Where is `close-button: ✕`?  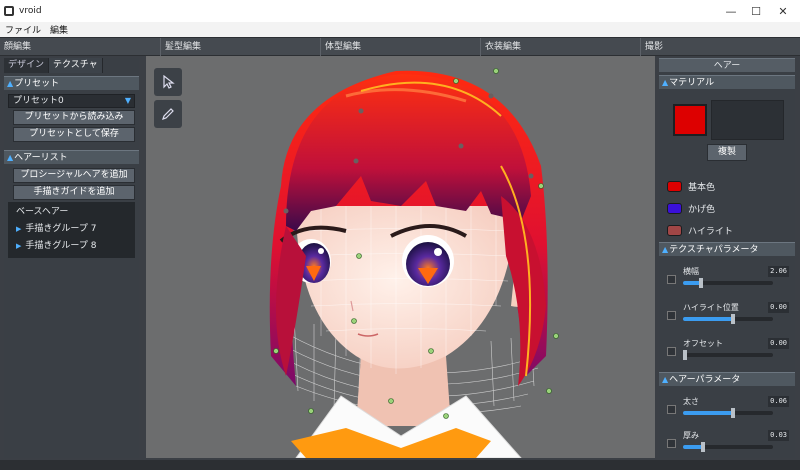 close-button: ✕ is located at coordinates (783, 11).